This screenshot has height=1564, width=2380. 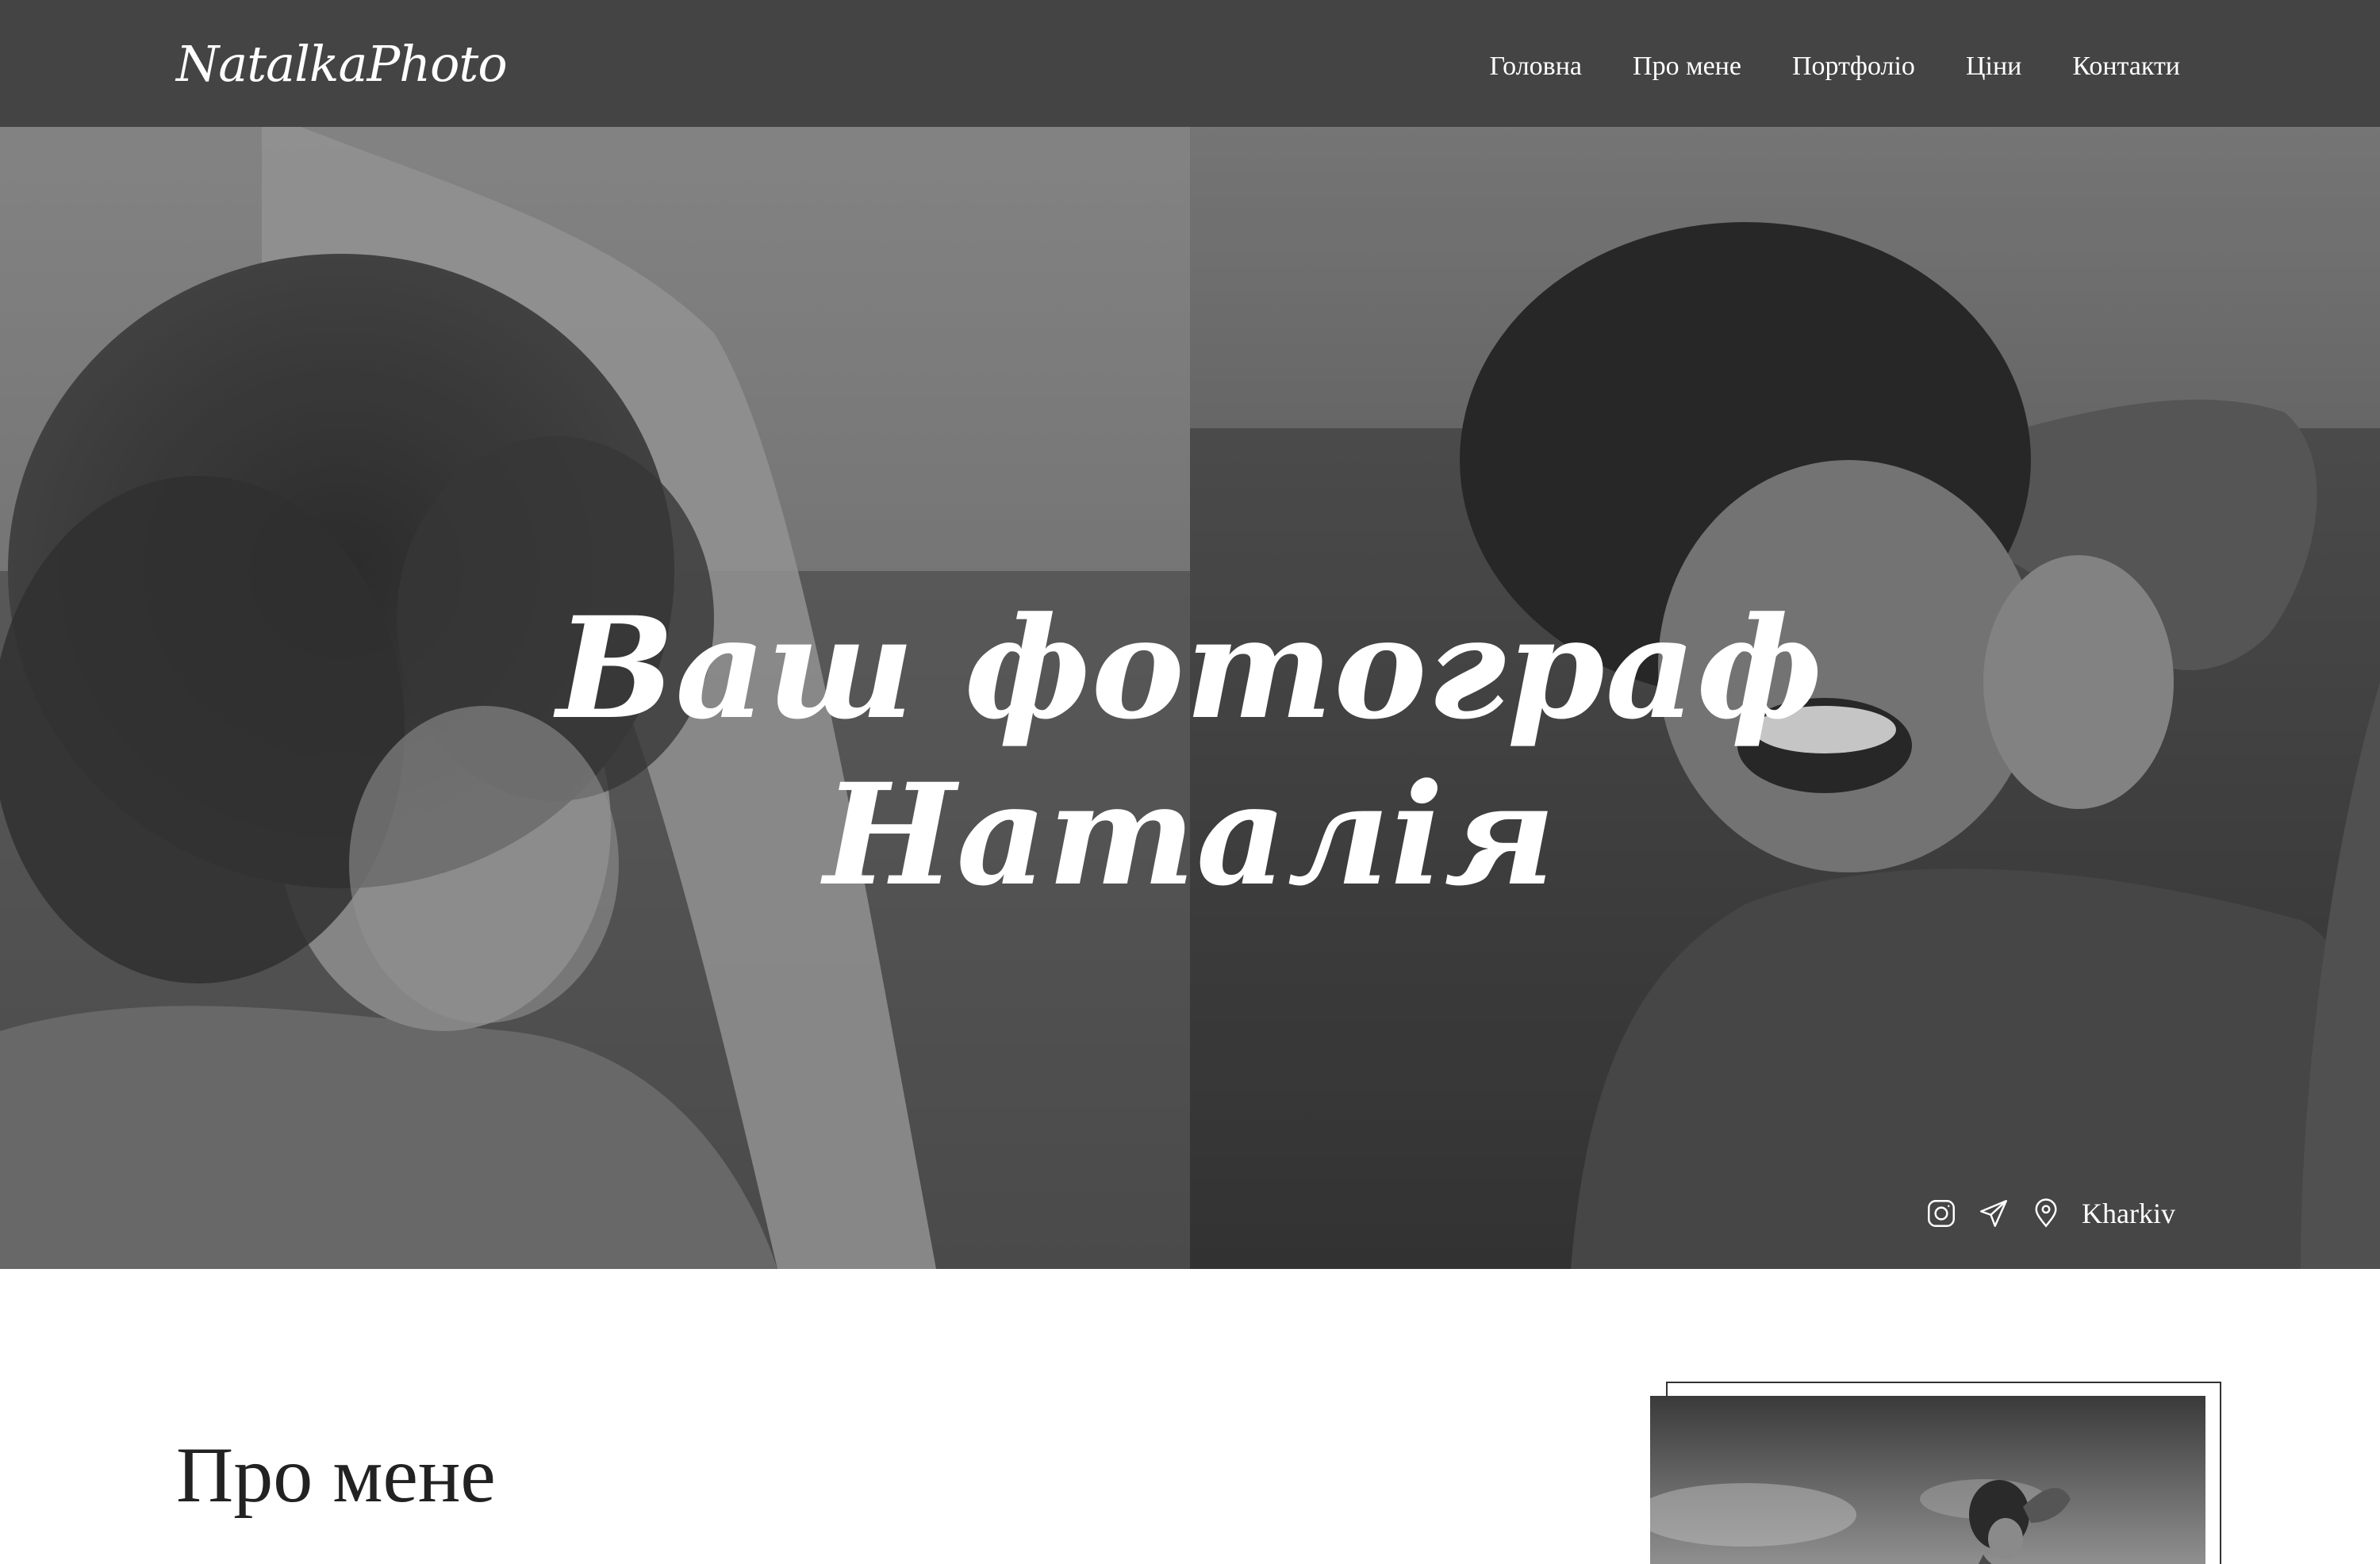 I want to click on about-photo, so click(x=1927, y=1480).